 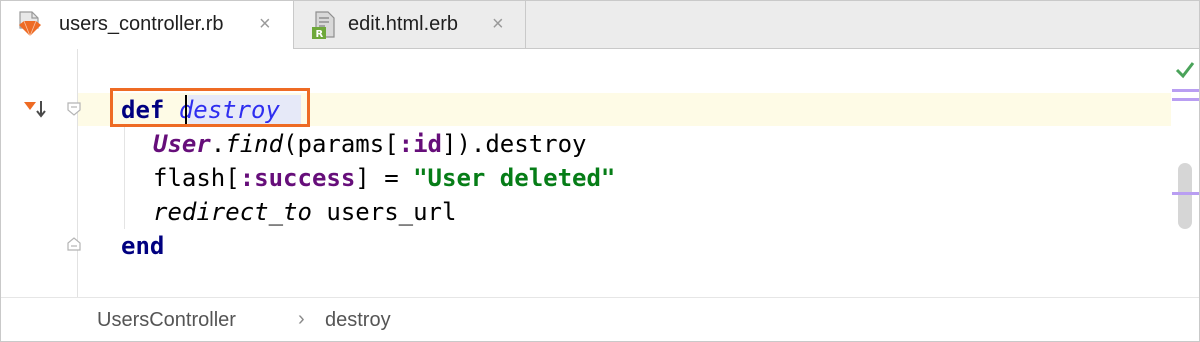 I want to click on code-line-5: end, so click(x=142, y=246).